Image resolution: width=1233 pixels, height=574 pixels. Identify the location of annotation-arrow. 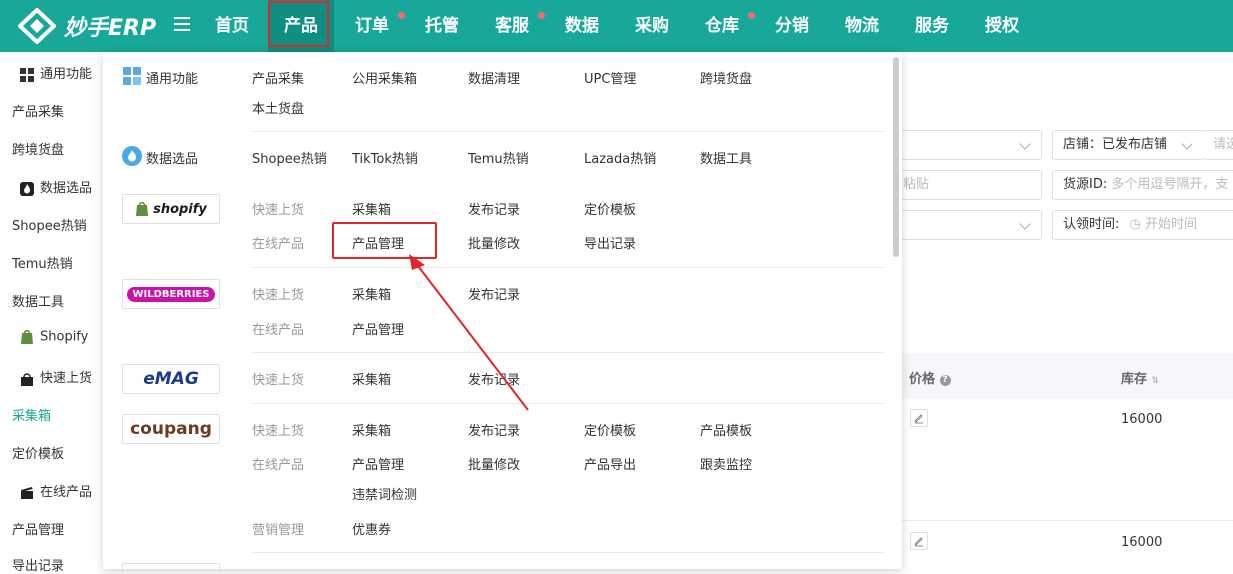
(469, 332).